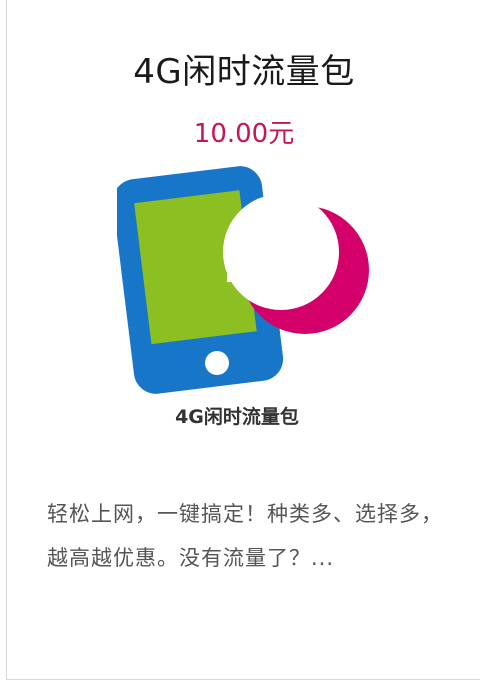 The image size is (480, 686). I want to click on product-price: 10.00元, so click(244, 134).